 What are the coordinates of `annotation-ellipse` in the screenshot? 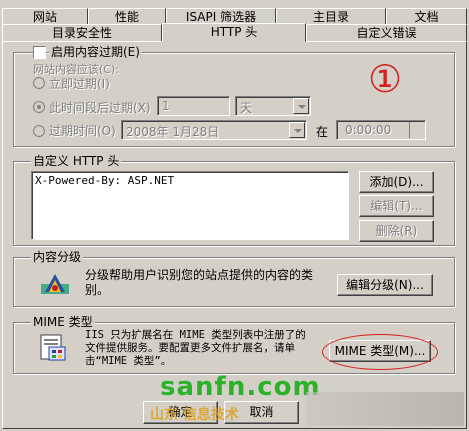 It's located at (380, 352).